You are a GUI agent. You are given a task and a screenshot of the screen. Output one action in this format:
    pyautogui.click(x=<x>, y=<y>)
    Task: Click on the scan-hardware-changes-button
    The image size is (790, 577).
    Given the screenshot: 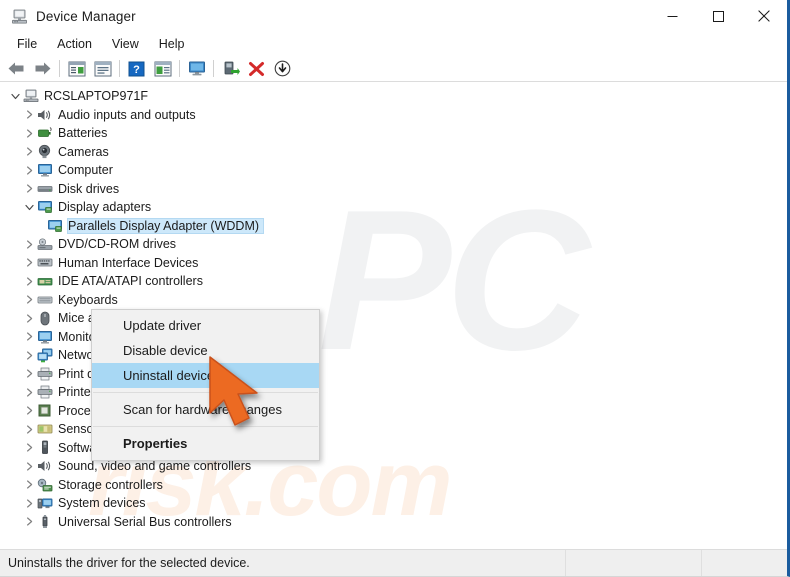 What is the action you would take?
    pyautogui.click(x=196, y=69)
    